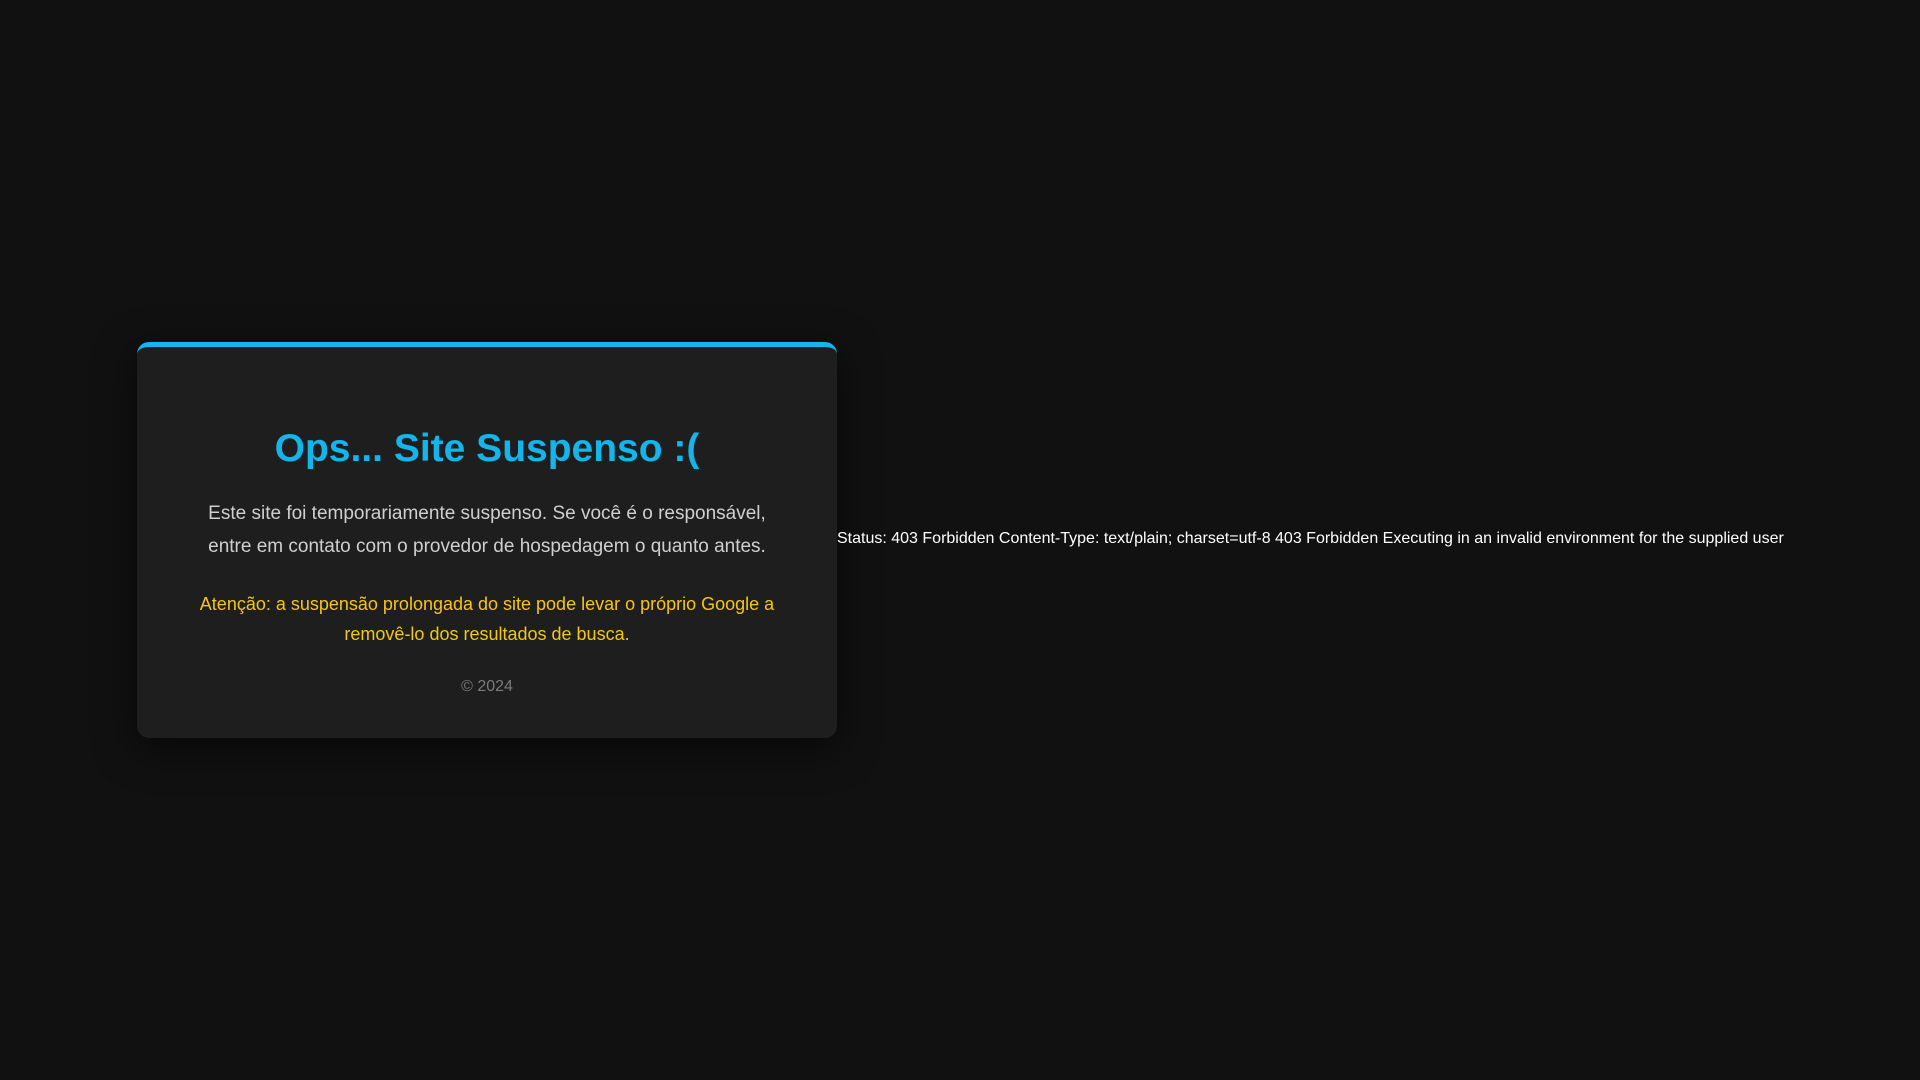 This screenshot has height=1080, width=1920. What do you see at coordinates (487, 448) in the screenshot?
I see `page-title: Ops... Site Suspenso :(` at bounding box center [487, 448].